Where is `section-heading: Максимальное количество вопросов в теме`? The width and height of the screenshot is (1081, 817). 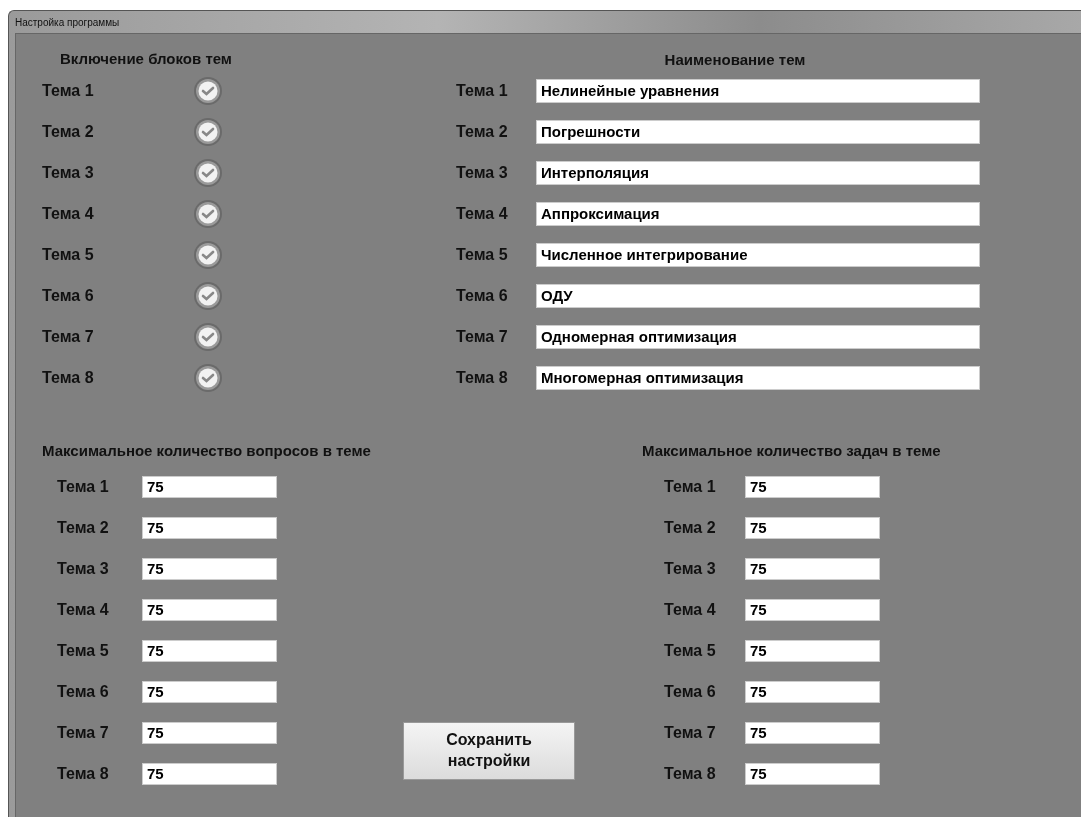 section-heading: Максимальное количество вопросов в теме is located at coordinates (206, 450).